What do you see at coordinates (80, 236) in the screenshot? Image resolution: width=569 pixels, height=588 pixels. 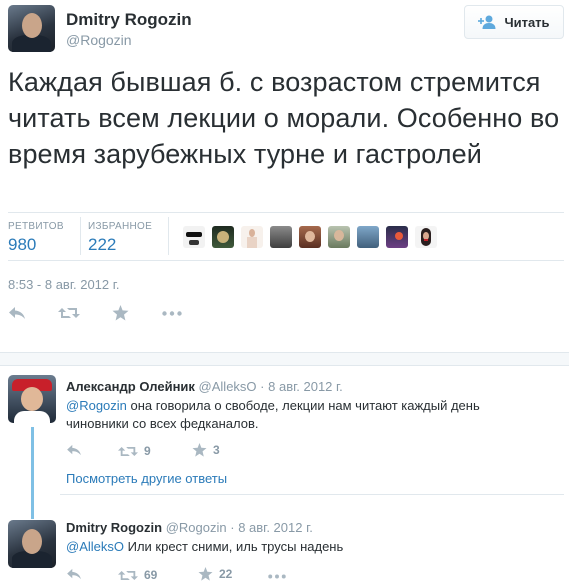 I see `stats-separator` at bounding box center [80, 236].